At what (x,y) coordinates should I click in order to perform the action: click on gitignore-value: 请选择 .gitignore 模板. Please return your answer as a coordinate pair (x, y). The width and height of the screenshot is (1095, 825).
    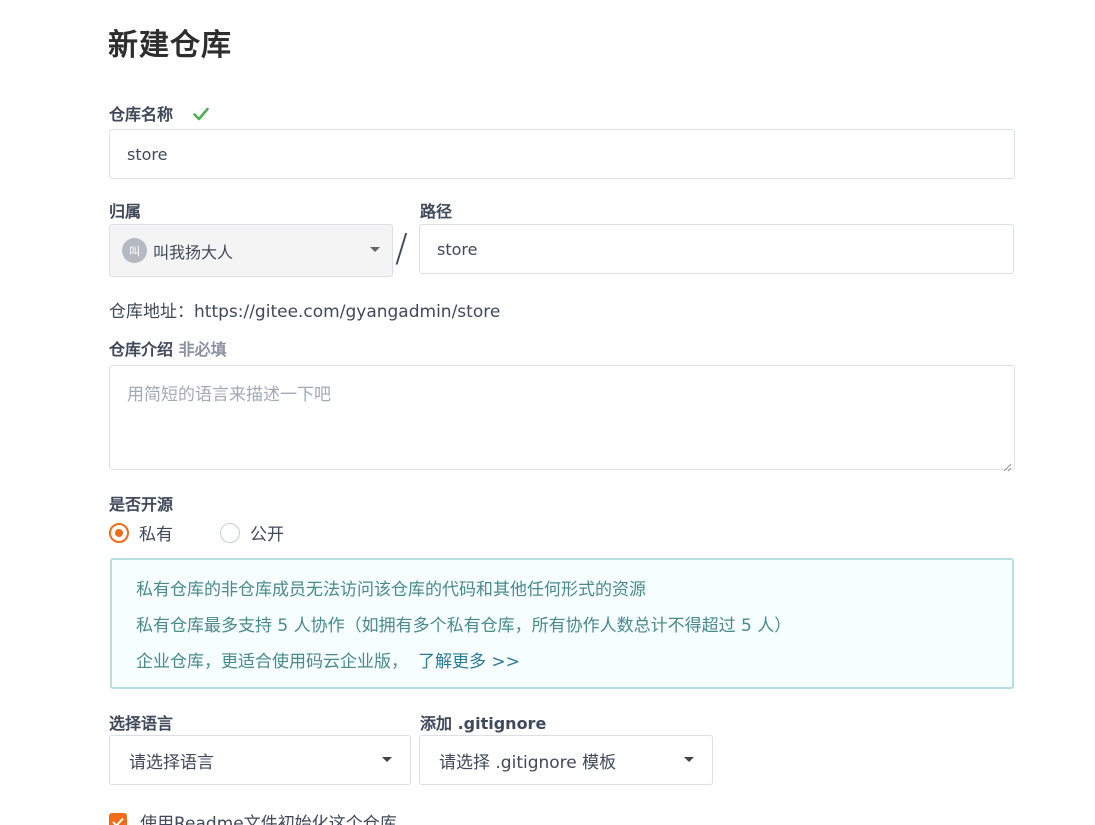
    Looking at the image, I should click on (528, 762).